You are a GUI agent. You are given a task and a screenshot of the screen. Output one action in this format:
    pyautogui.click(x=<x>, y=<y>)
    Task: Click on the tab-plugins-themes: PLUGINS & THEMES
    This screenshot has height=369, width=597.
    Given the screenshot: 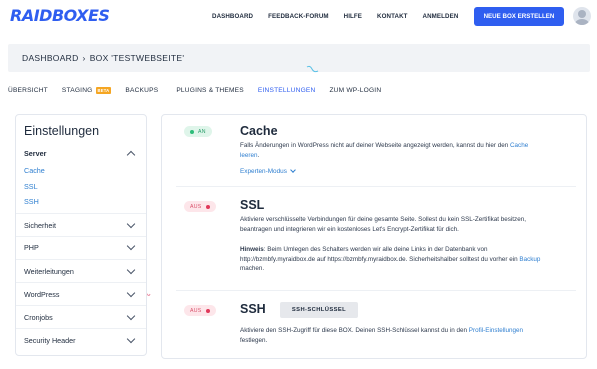 What is the action you would take?
    pyautogui.click(x=210, y=90)
    